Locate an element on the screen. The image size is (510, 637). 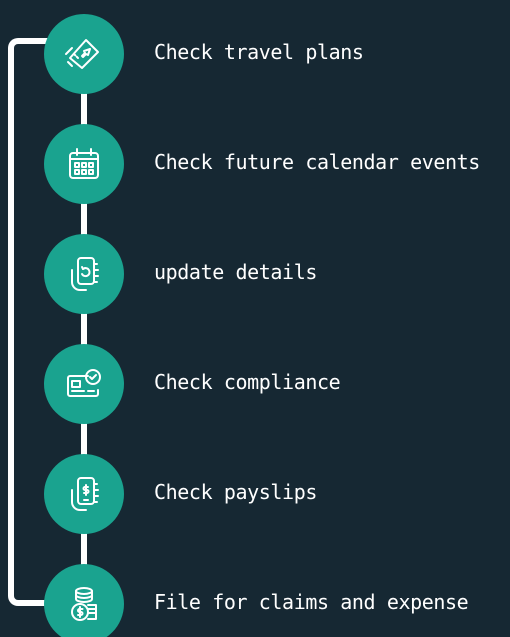
travel-ticket-icon is located at coordinates (84, 54).